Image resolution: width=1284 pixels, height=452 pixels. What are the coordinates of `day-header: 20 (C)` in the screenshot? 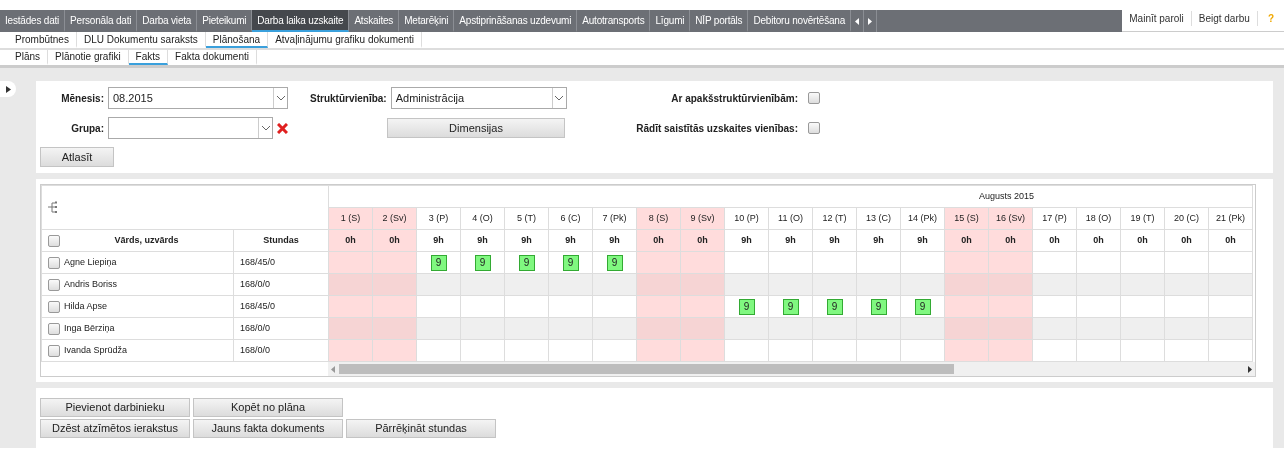 It's located at (1186, 218).